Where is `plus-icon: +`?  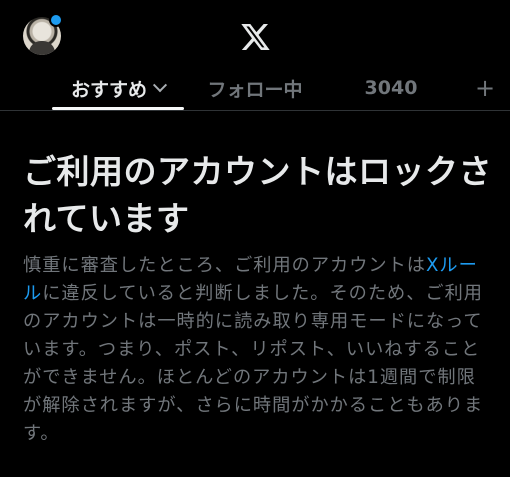
plus-icon: + is located at coordinates (485, 88).